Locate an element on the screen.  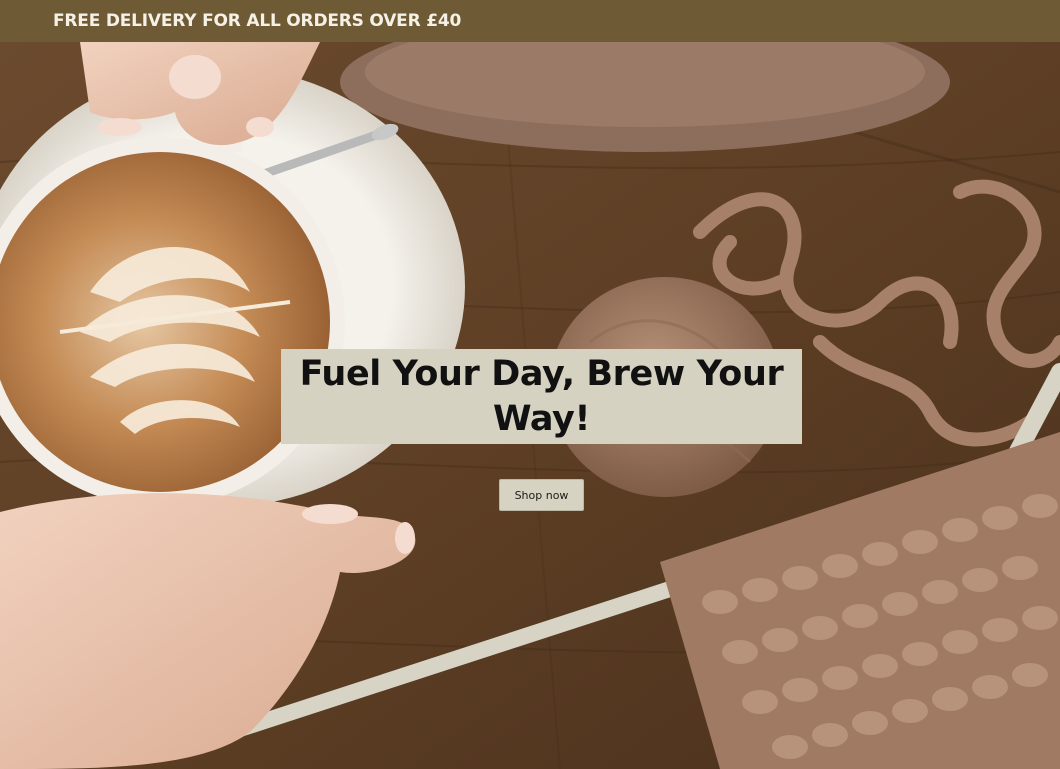
announcement-text: FREE DELIVERY FOR ALL ORDERS OVER £40 is located at coordinates (257, 21).